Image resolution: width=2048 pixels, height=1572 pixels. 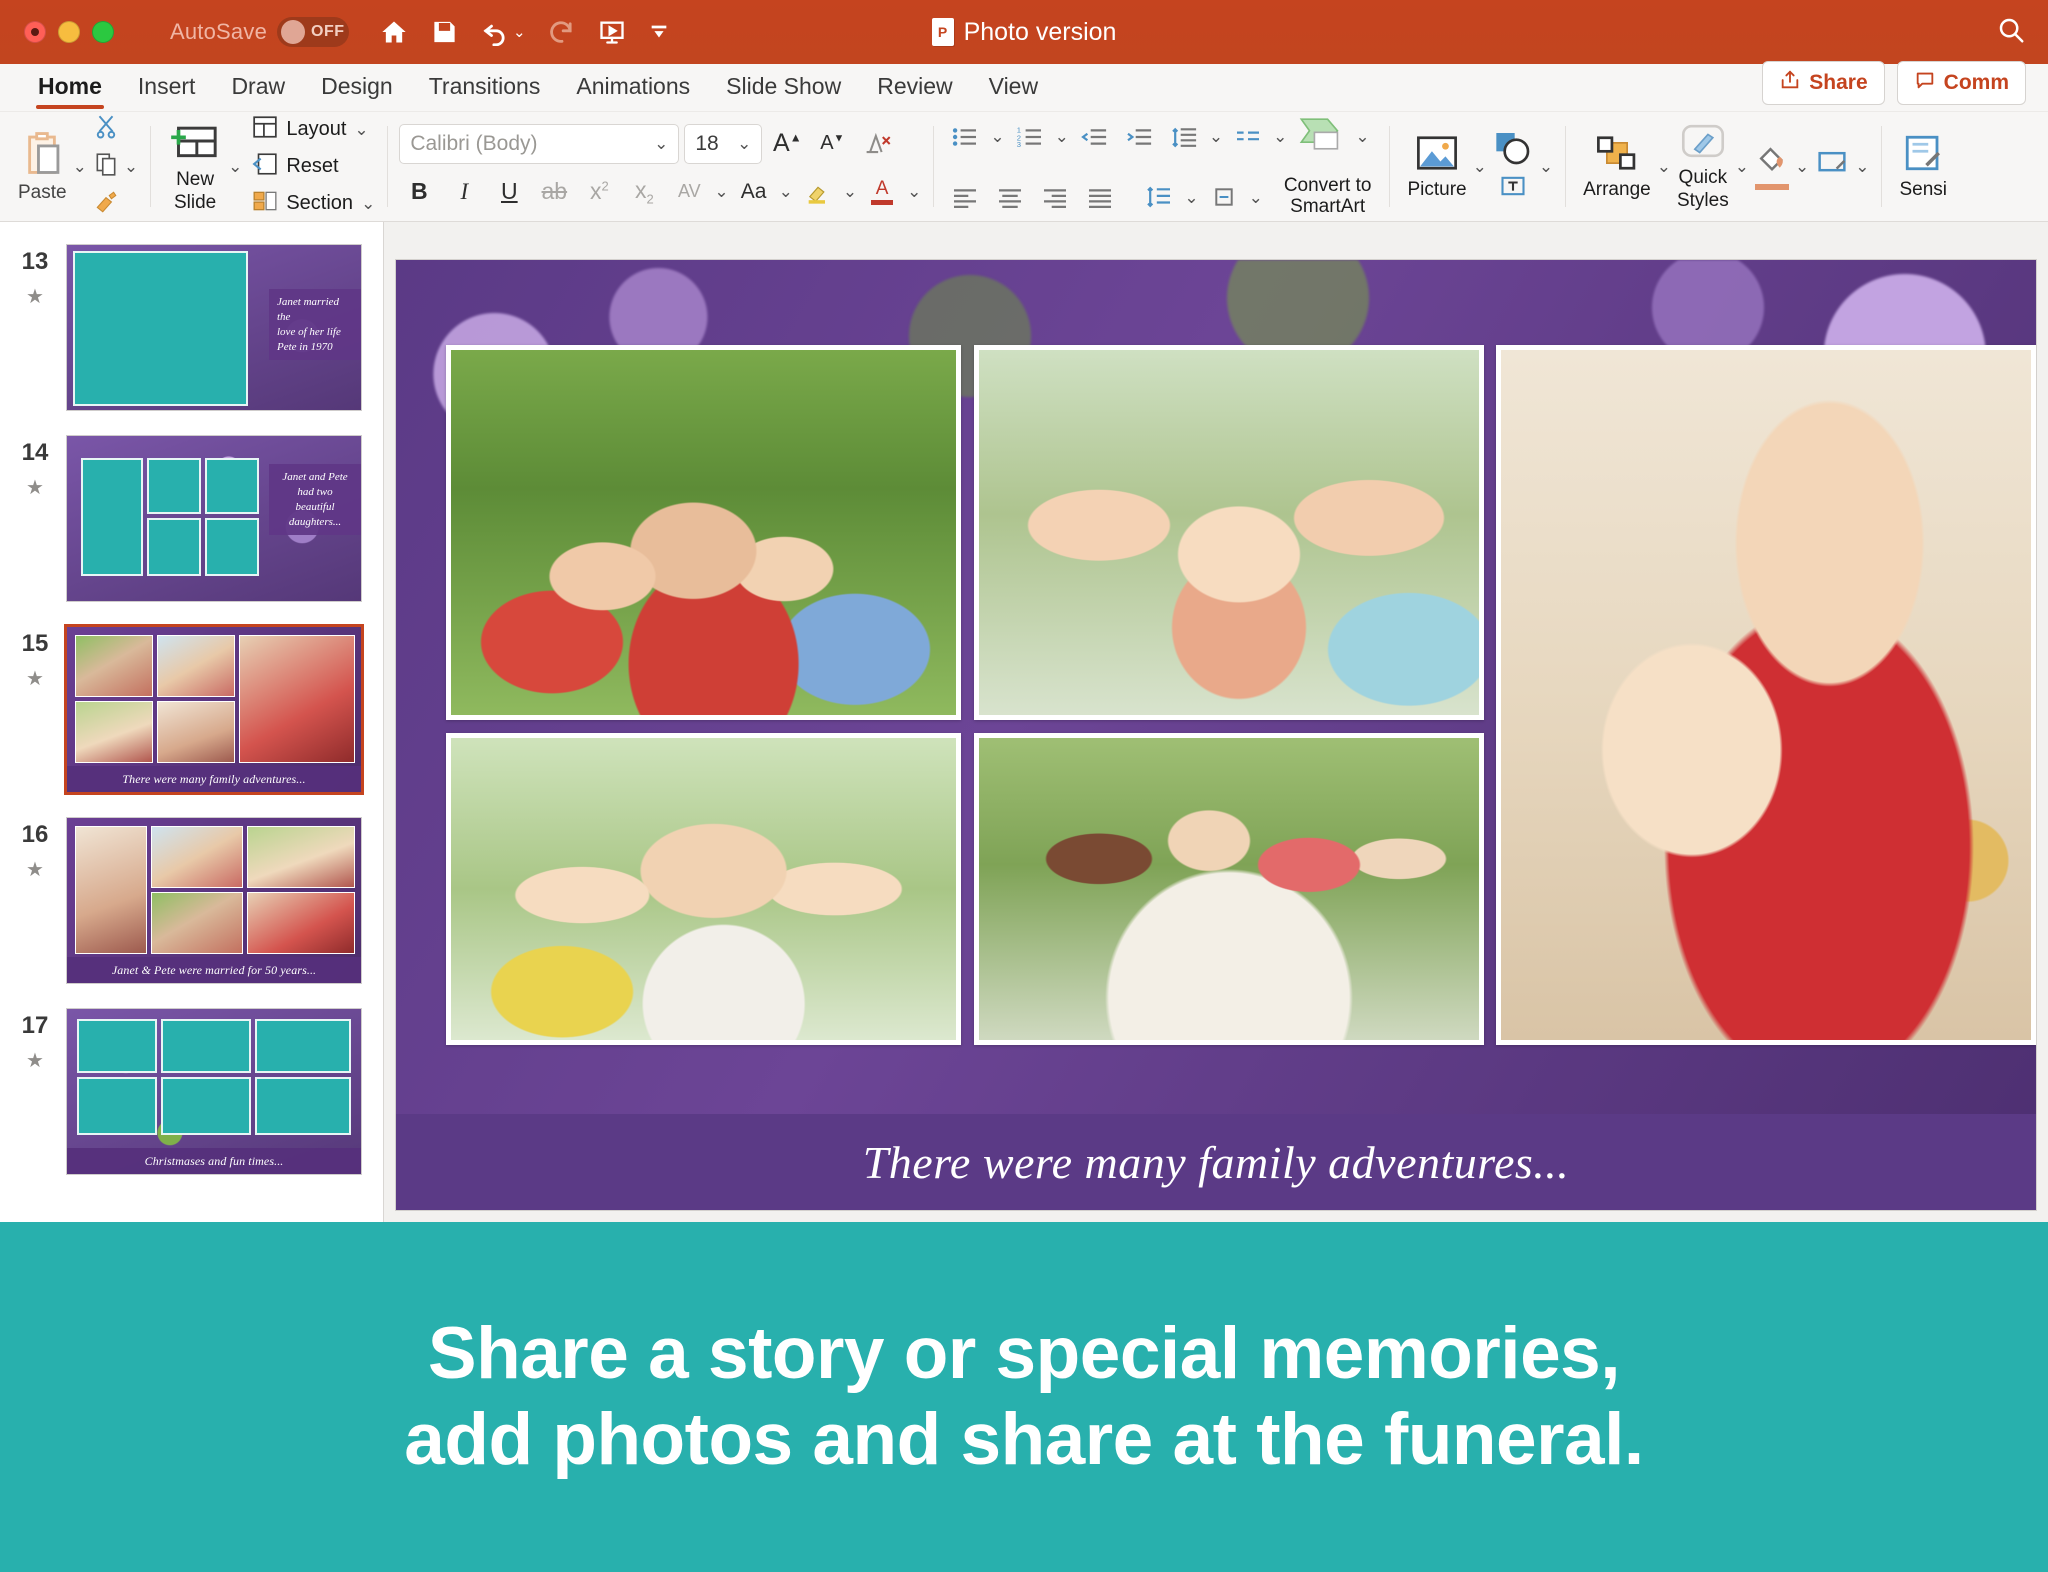 I want to click on maximize-window-button, so click(x=103, y=32).